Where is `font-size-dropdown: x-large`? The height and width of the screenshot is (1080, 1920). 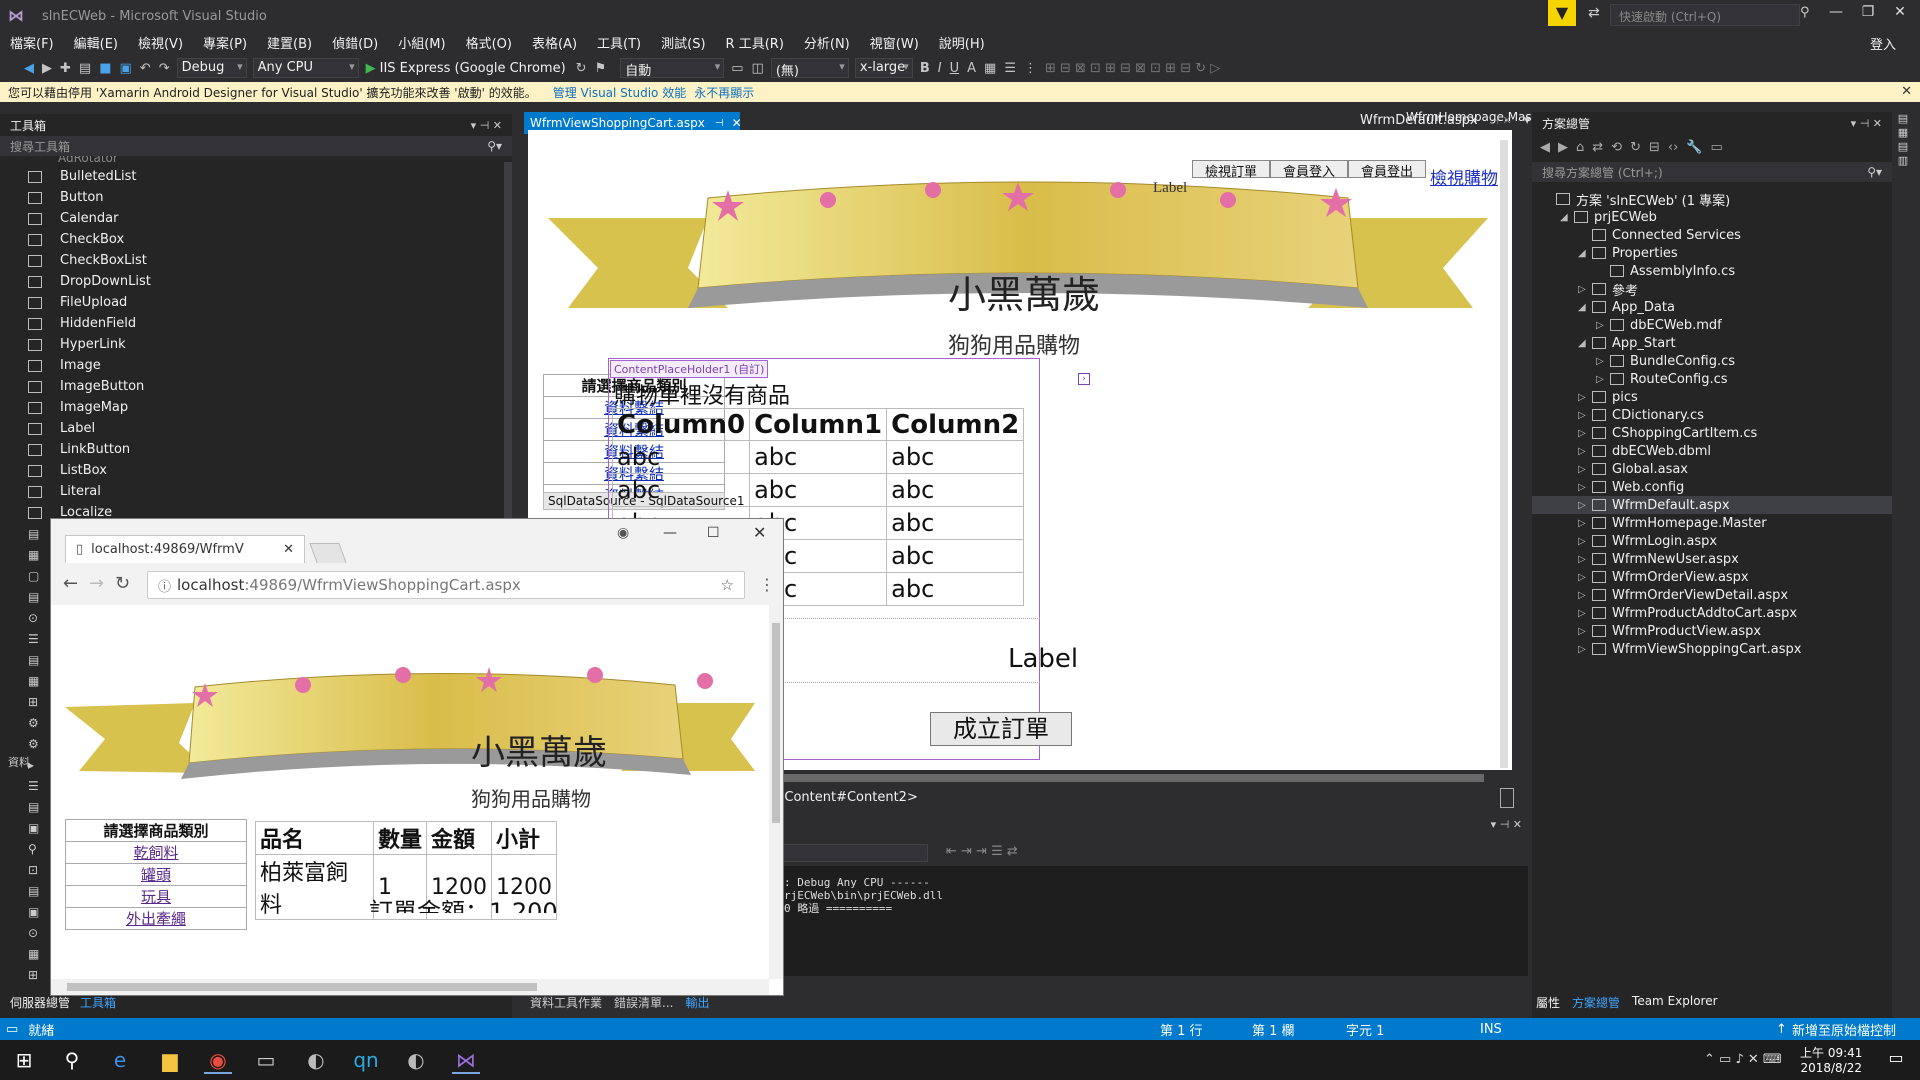
font-size-dropdown: x-large is located at coordinates (883, 68).